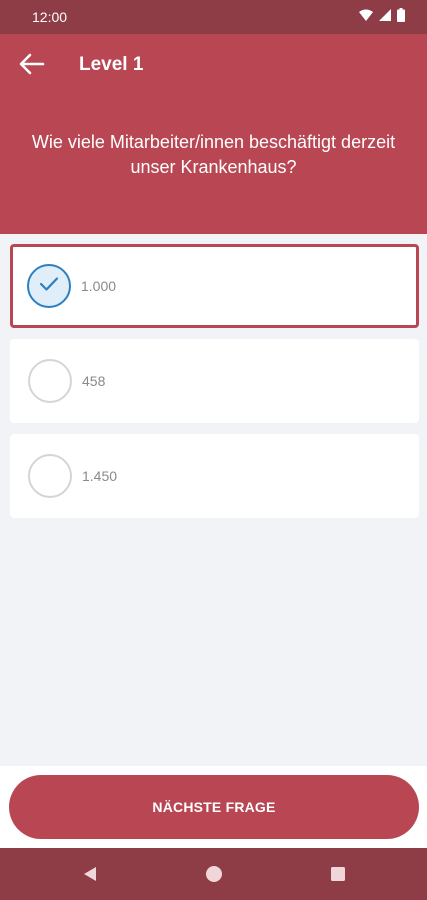 The image size is (427, 900). Describe the element at coordinates (401, 17) in the screenshot. I see `battery-icon` at that location.